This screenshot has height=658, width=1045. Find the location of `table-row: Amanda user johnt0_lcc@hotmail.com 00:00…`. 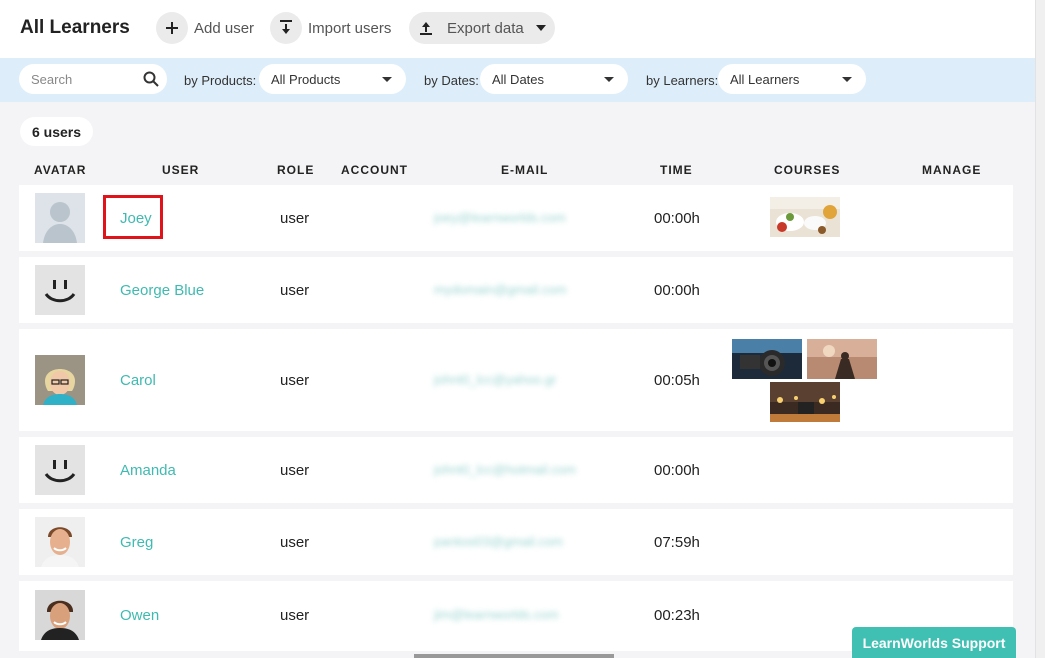

table-row: Amanda user johnt0_lcc@hotmail.com 00:00… is located at coordinates (516, 470).